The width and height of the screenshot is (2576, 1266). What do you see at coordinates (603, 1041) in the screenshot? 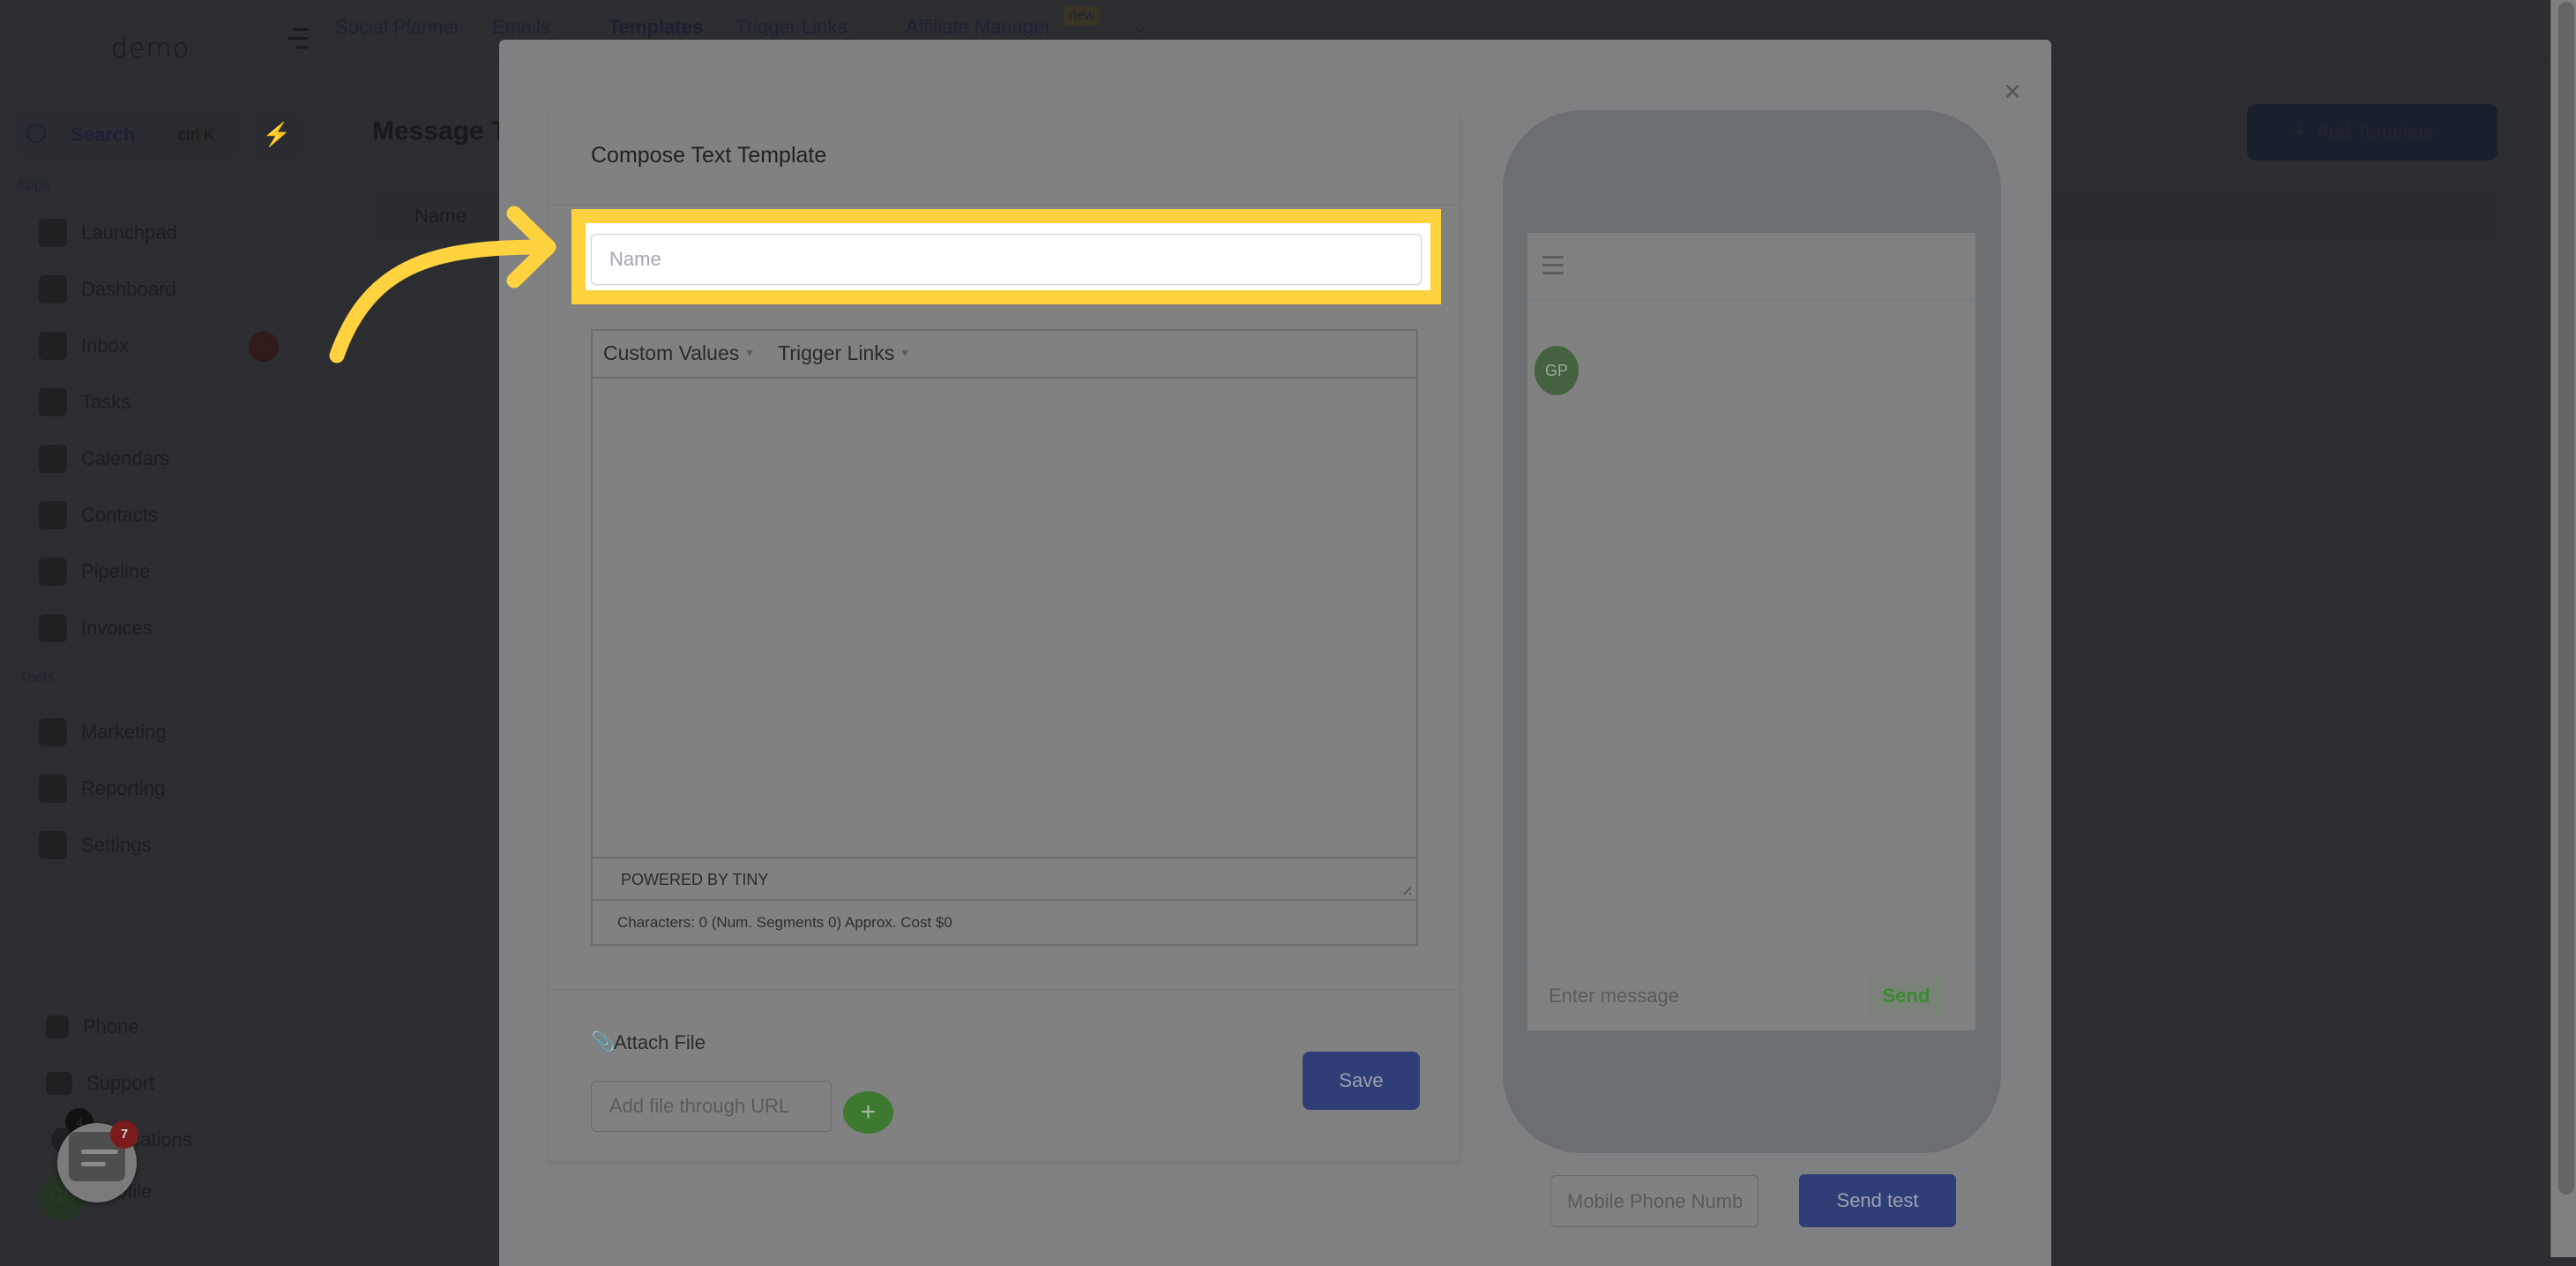
I see `paperclip-icon: 📎` at bounding box center [603, 1041].